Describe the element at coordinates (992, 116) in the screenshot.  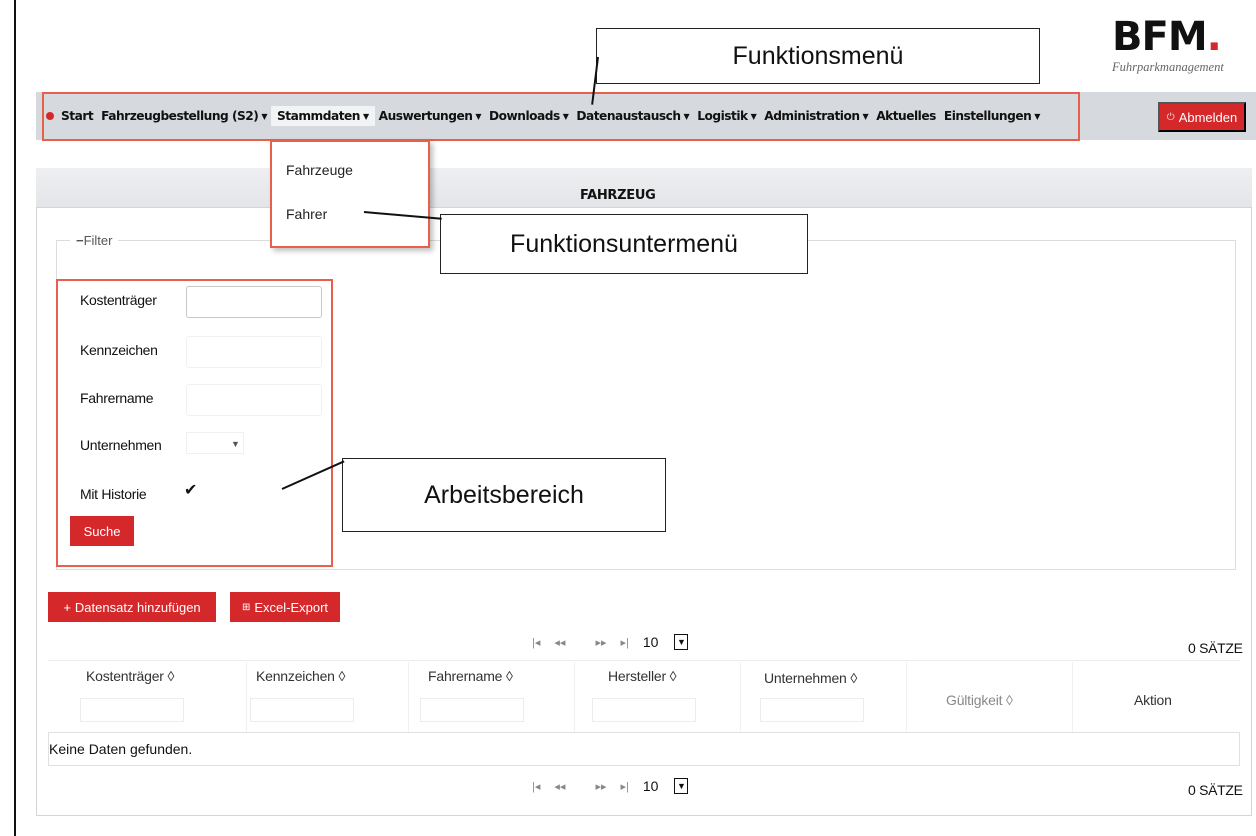
I see `nav-item-einstellungen: Einstellungen ▼` at that location.